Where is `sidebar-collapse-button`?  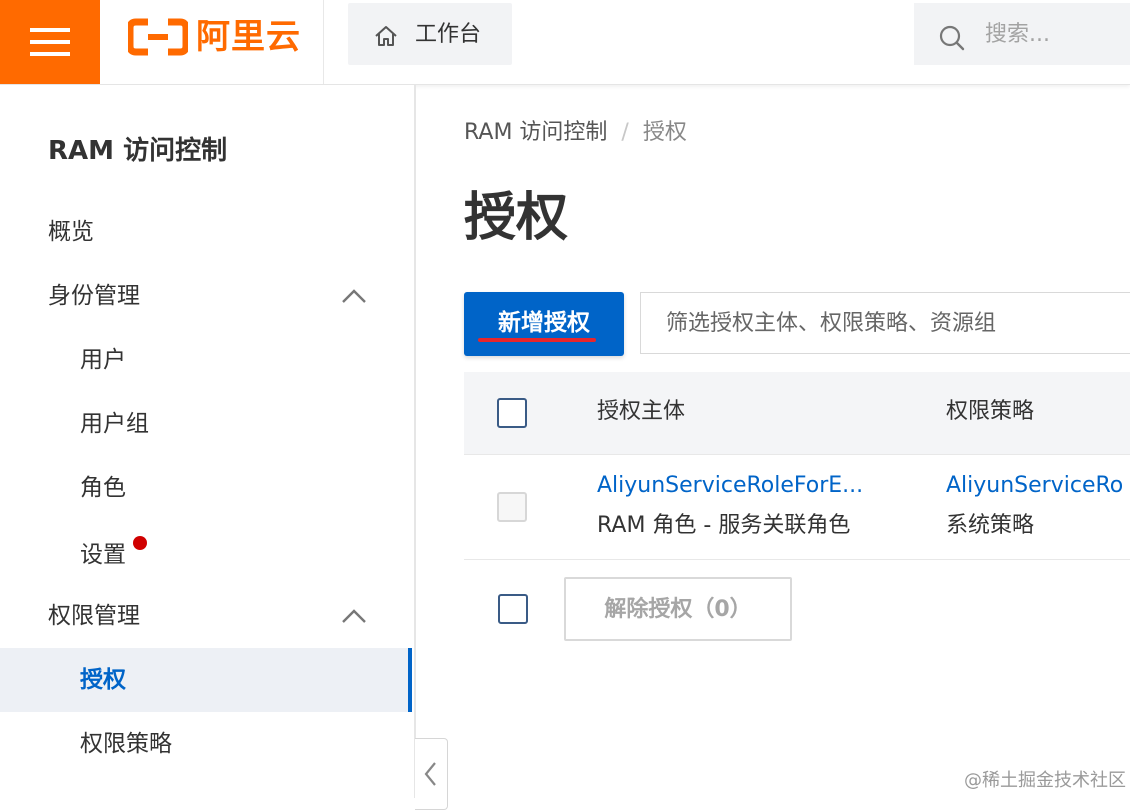
sidebar-collapse-button is located at coordinates (431, 774).